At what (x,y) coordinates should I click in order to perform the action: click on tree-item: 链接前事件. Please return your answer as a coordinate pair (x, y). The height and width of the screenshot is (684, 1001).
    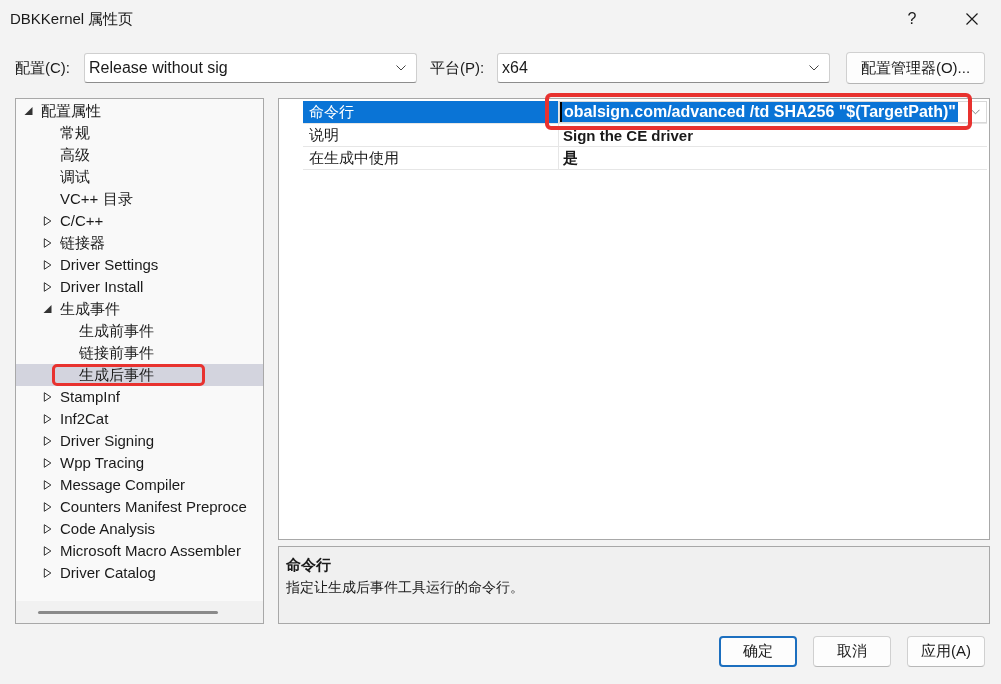
    Looking at the image, I should click on (139, 353).